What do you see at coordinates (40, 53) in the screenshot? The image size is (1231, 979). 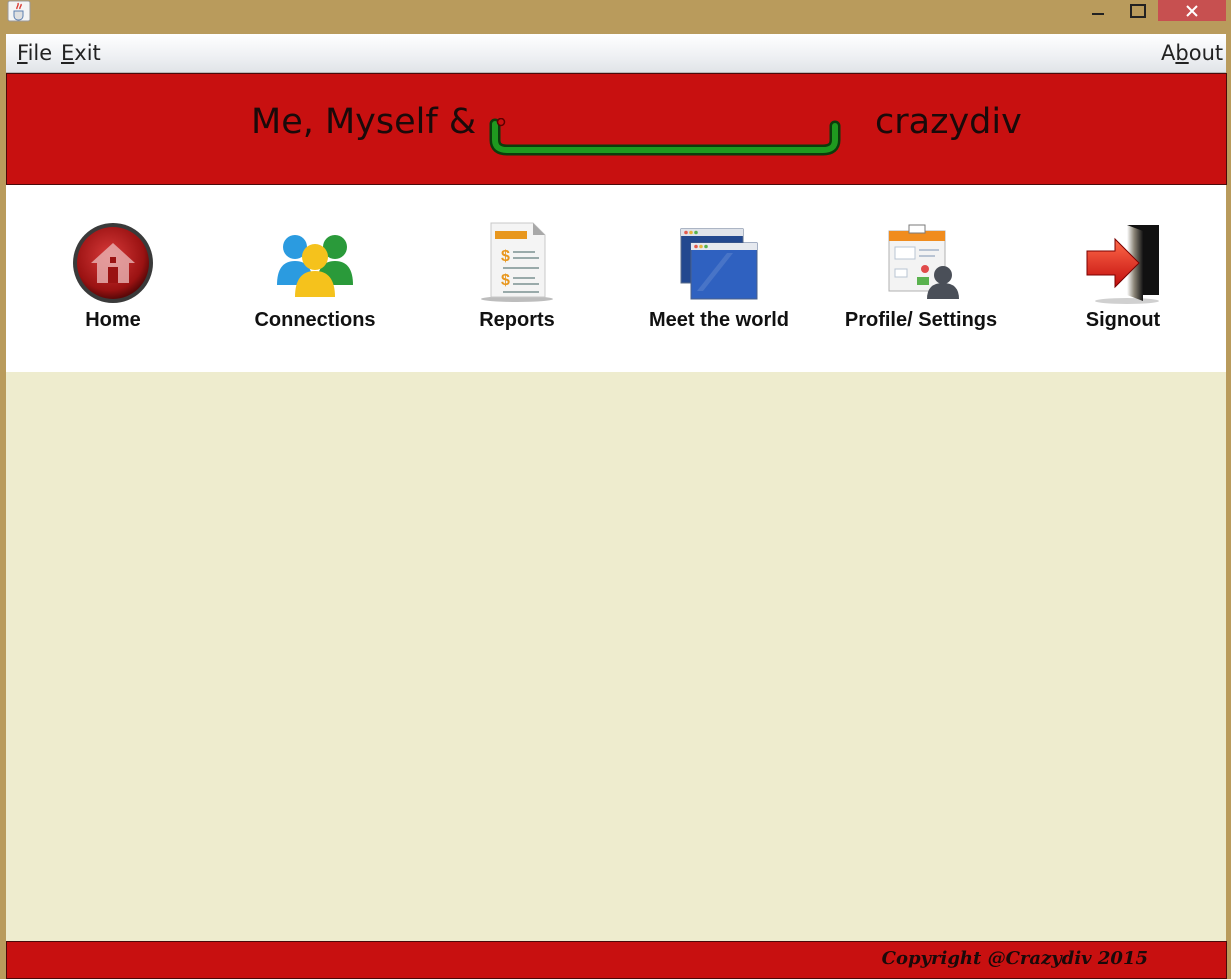 I see `menu-file-label: ile` at bounding box center [40, 53].